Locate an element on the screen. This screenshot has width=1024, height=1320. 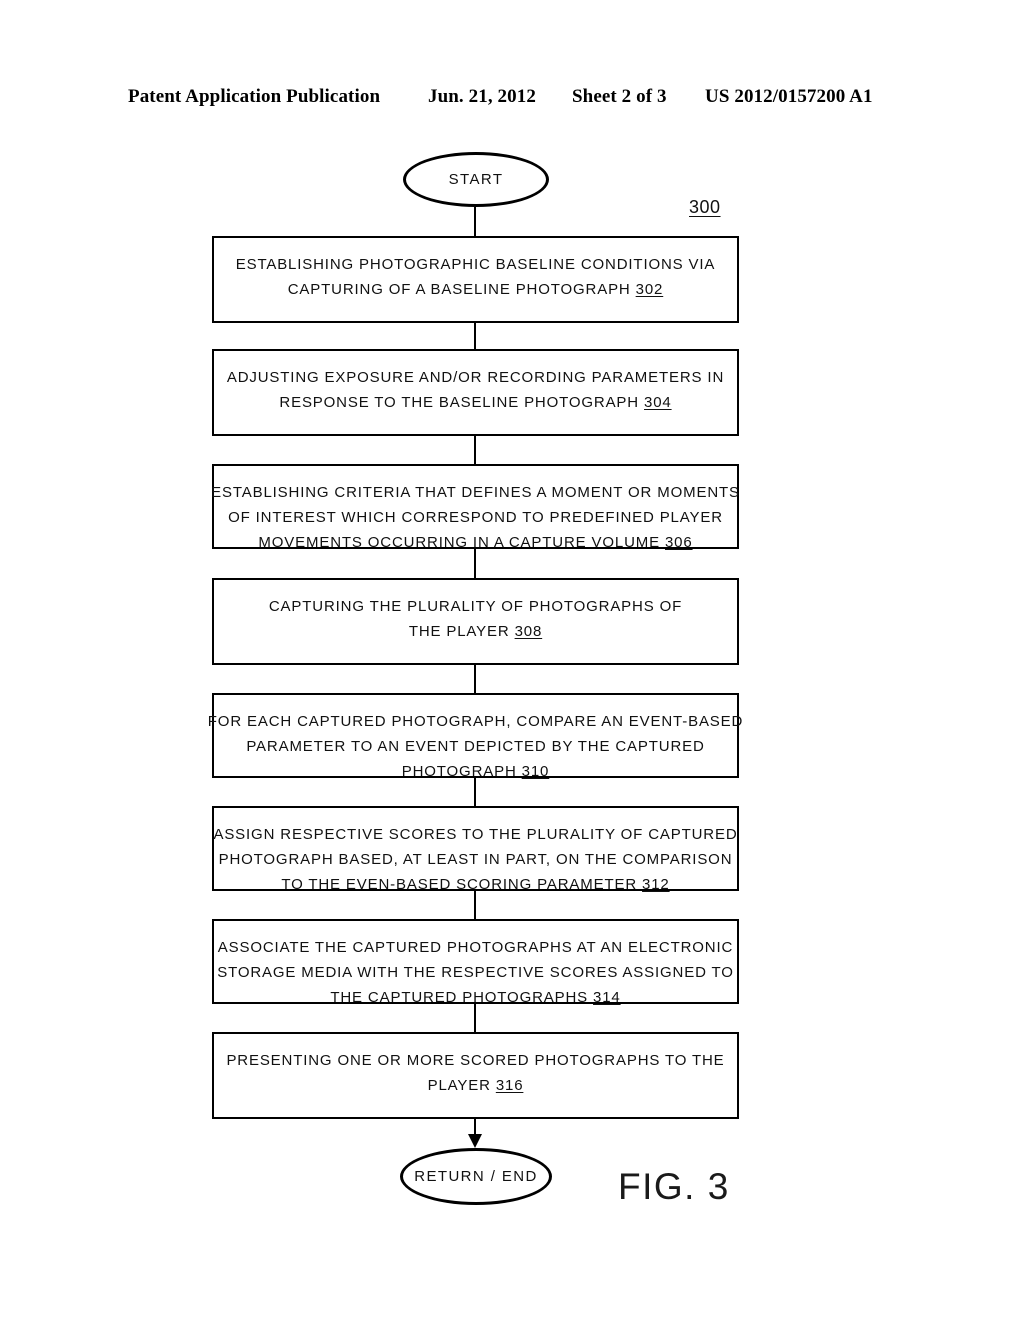
step-reference-numeral: 312 is located at coordinates (656, 884).